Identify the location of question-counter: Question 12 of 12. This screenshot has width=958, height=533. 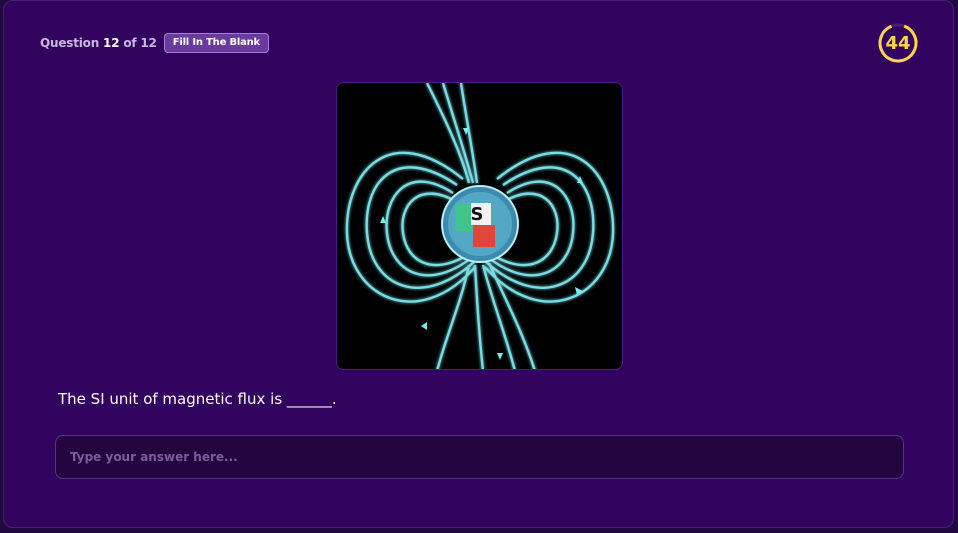
(98, 43).